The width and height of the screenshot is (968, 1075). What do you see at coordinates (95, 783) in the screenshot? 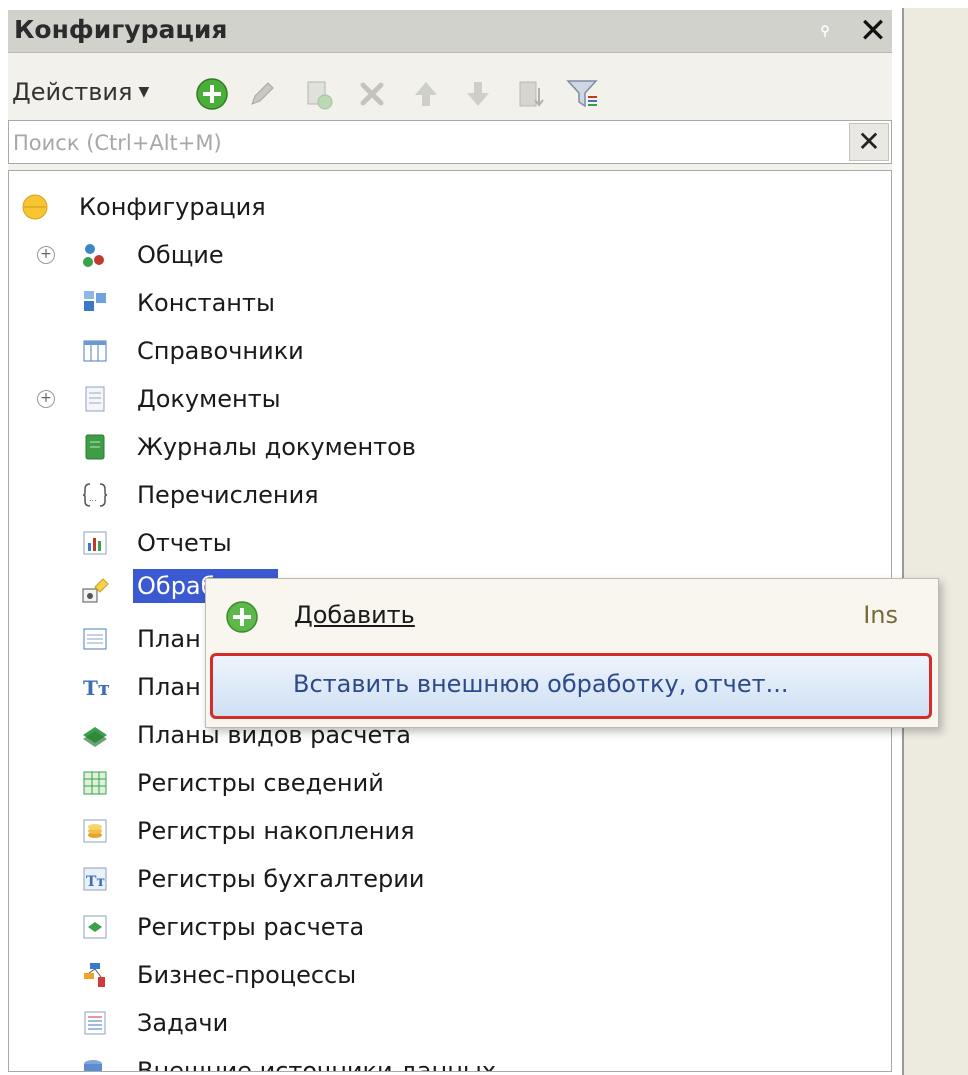
I see `information-registers-icon` at bounding box center [95, 783].